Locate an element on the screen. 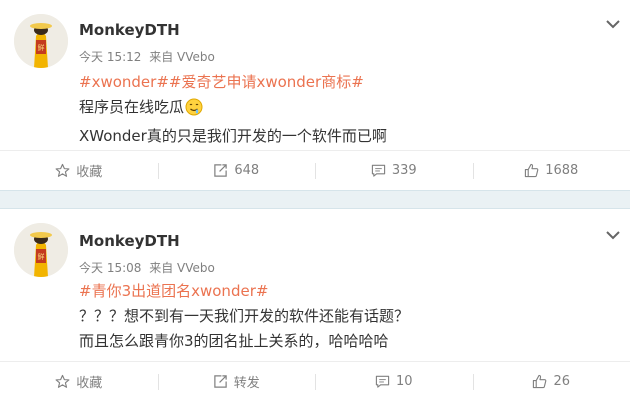 This screenshot has height=404, width=630. post-meta: 今天 15:08 来自 VVebo is located at coordinates (149, 267).